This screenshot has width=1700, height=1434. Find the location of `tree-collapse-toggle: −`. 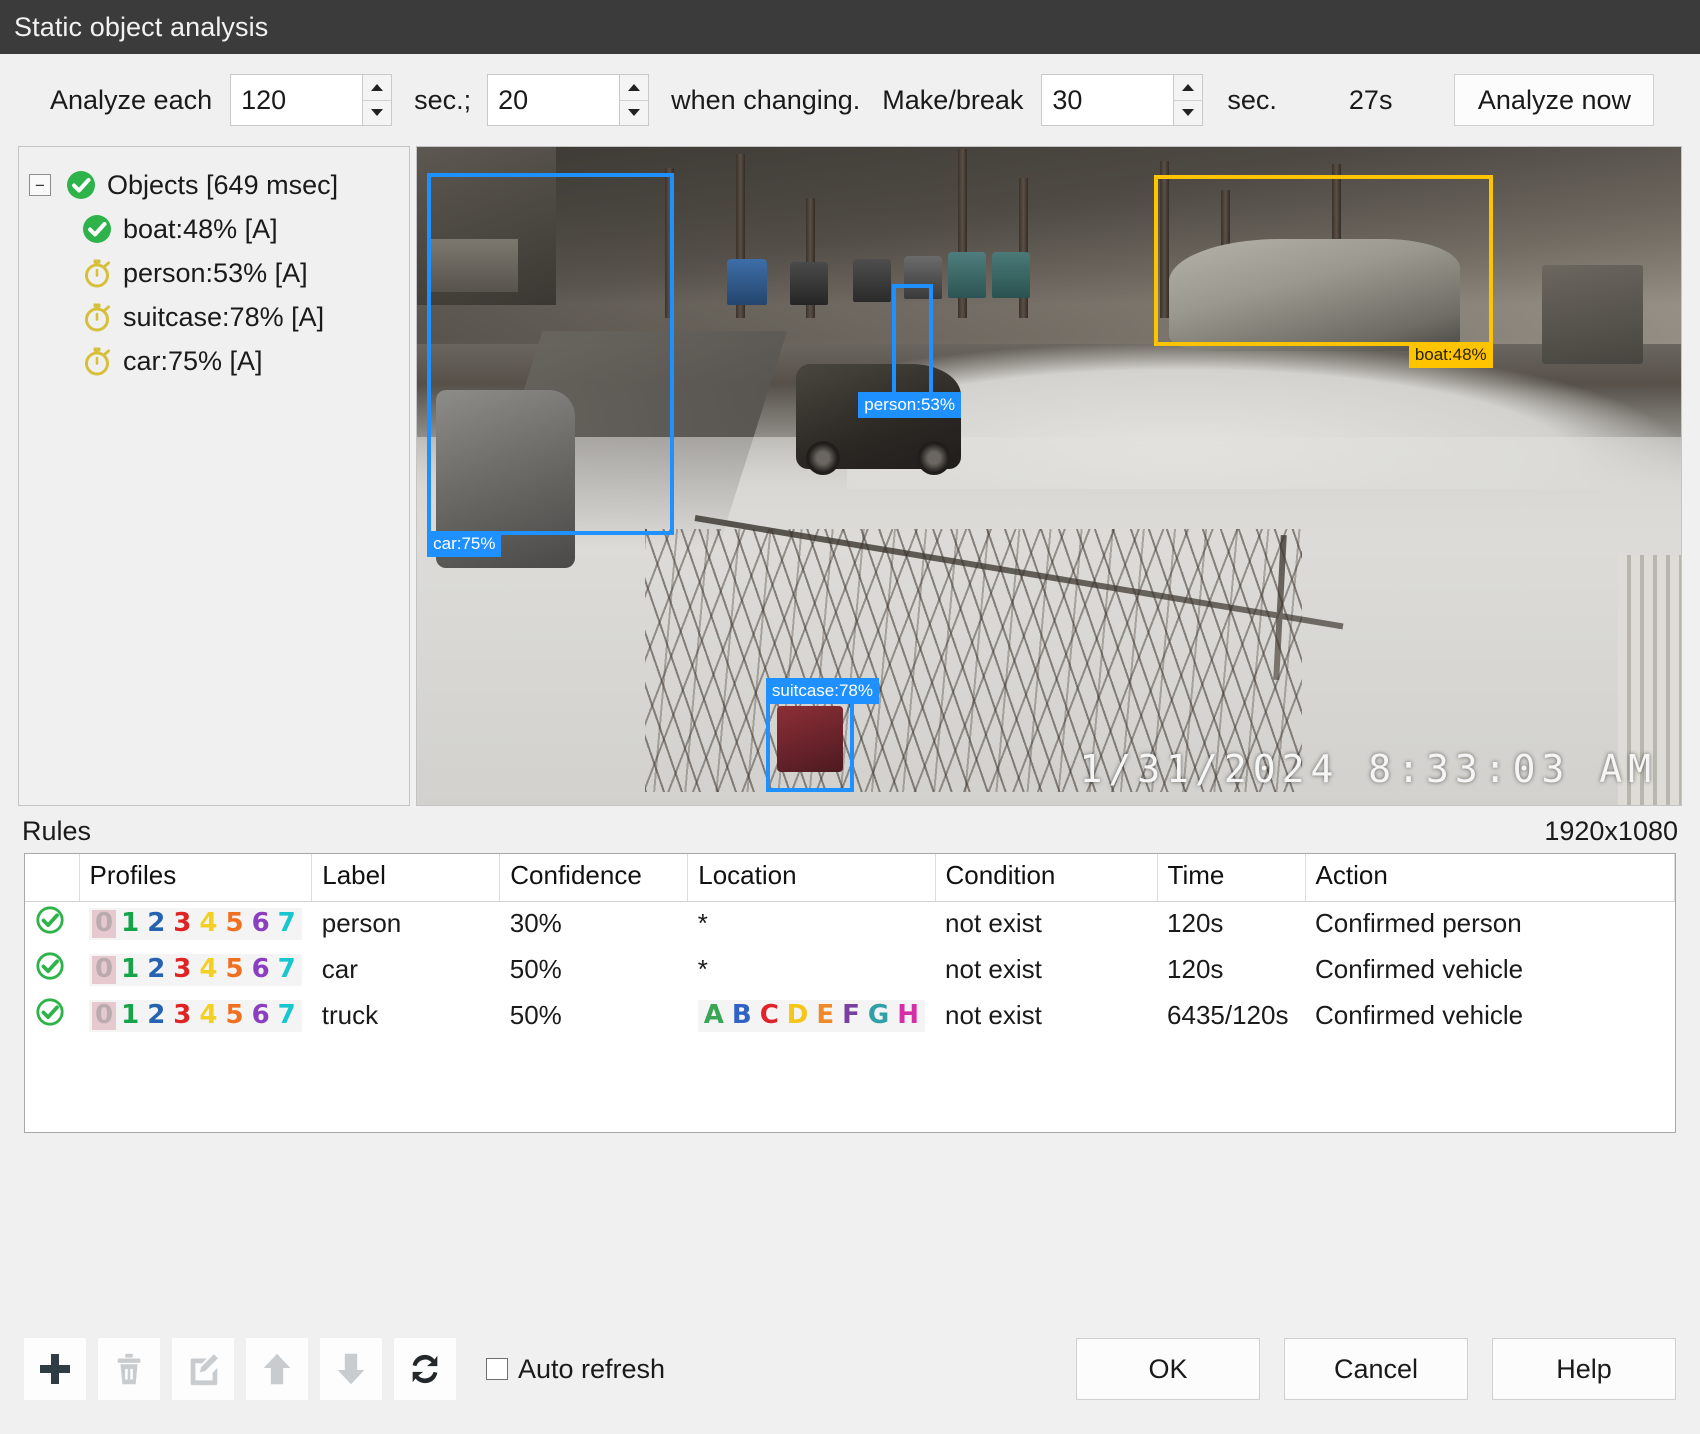

tree-collapse-toggle: − is located at coordinates (40, 185).